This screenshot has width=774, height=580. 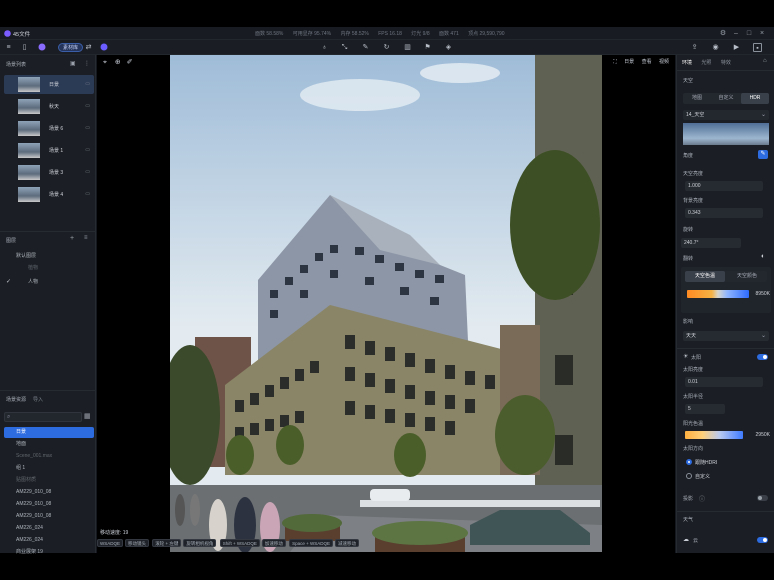 I want to click on color-temp-slider, so click(x=718, y=294).